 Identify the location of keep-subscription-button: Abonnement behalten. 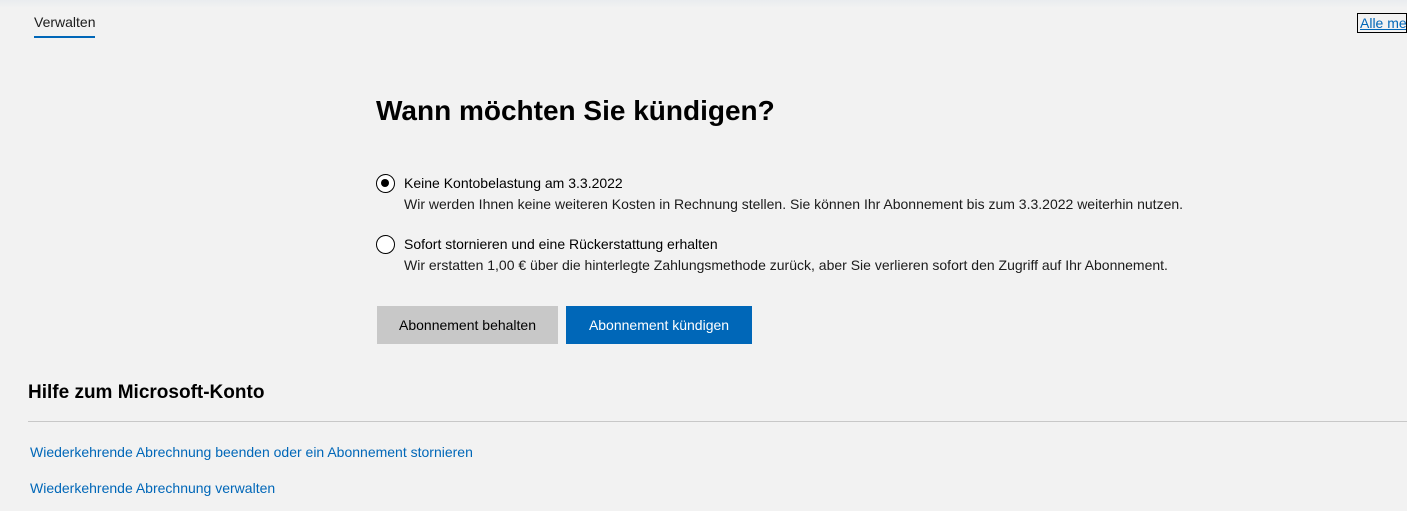
(467, 325).